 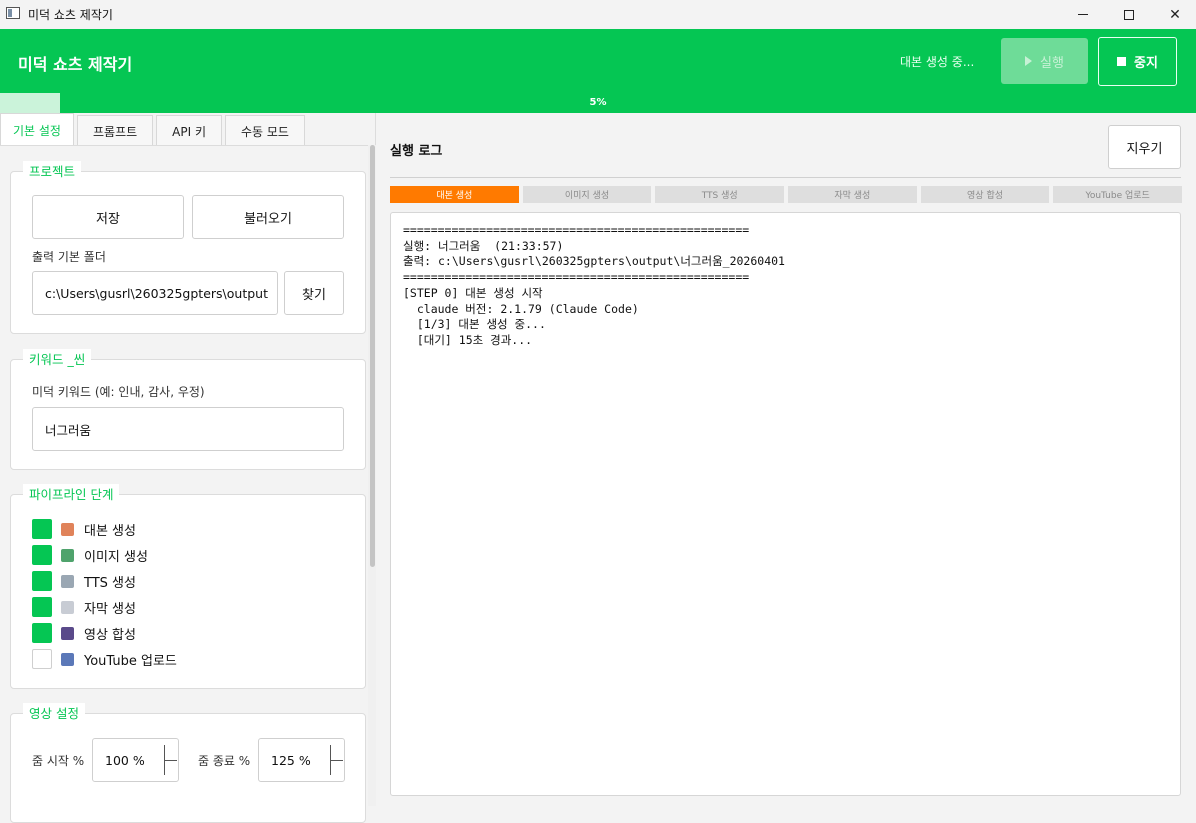 I want to click on step-video: 영상 합성, so click(x=985, y=194).